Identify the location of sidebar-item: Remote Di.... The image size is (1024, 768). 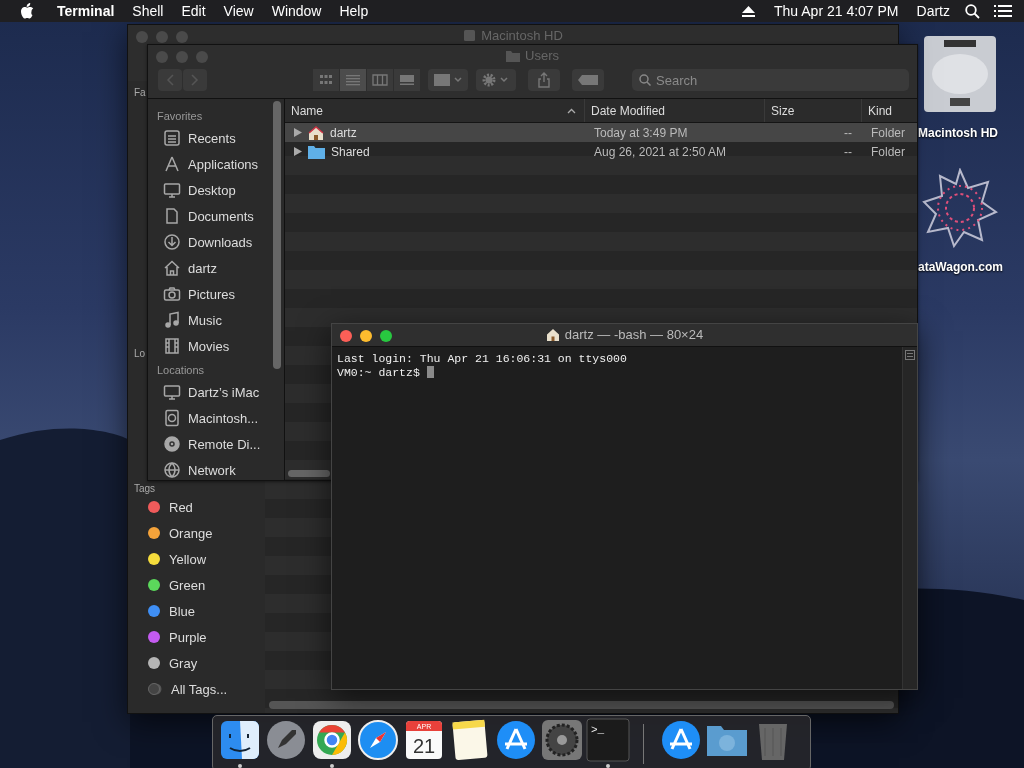
(216, 444).